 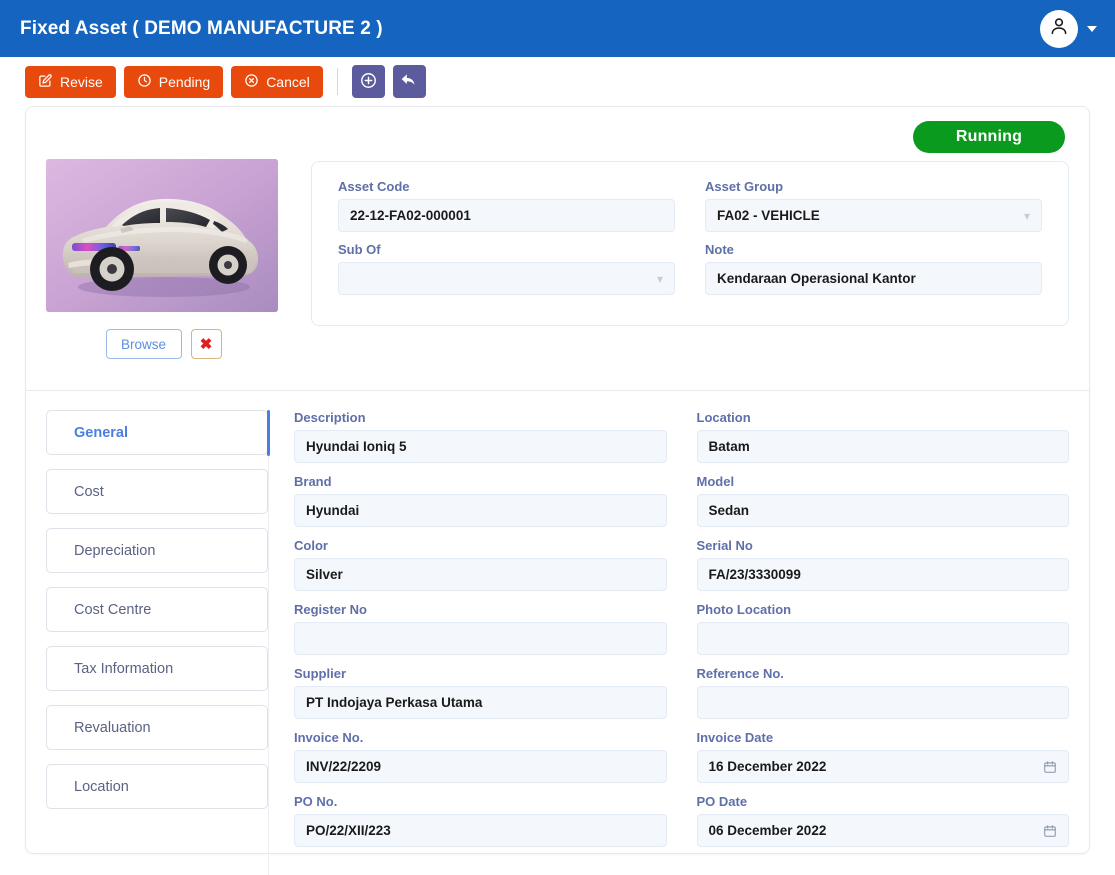 I want to click on cancel-button: Cancel, so click(x=277, y=81).